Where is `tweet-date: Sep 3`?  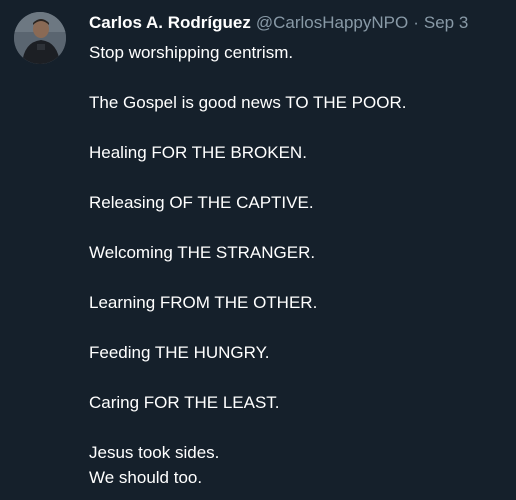
tweet-date: Sep 3 is located at coordinates (446, 23).